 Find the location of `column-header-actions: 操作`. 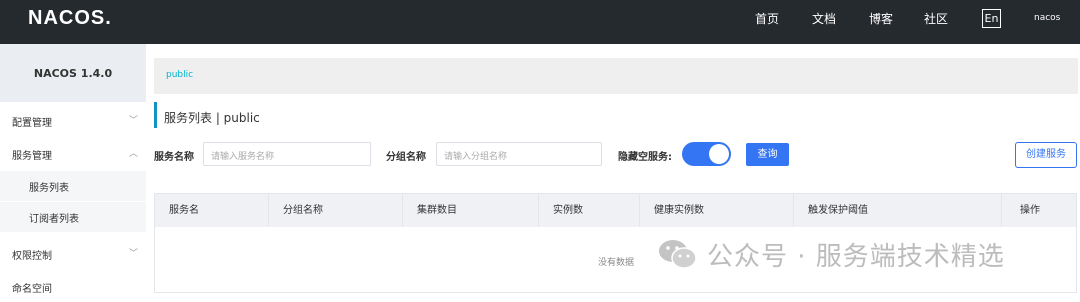

column-header-actions: 操作 is located at coordinates (1030, 210).